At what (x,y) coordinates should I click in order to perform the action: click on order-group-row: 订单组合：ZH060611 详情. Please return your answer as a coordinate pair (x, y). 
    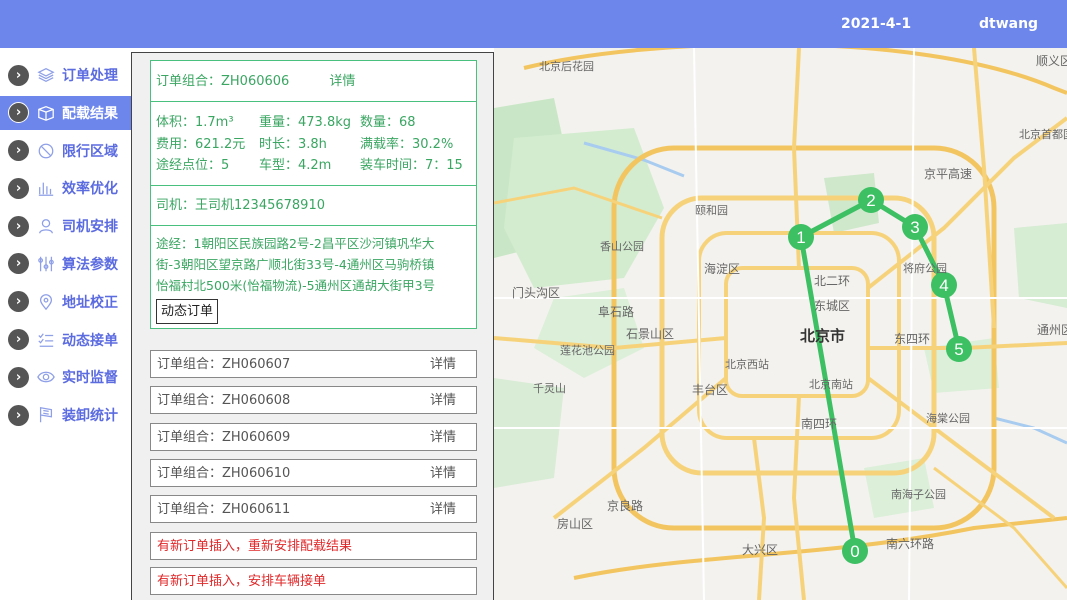
    Looking at the image, I should click on (313, 509).